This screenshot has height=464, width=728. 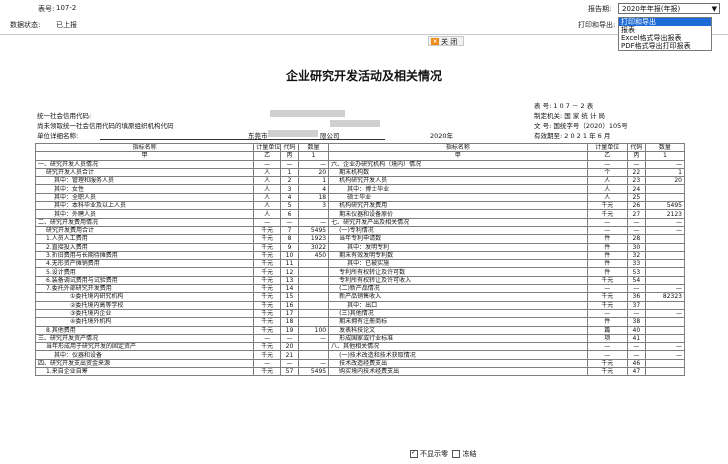 What do you see at coordinates (469, 454) in the screenshot?
I see `freeze-label: 冻结` at bounding box center [469, 454].